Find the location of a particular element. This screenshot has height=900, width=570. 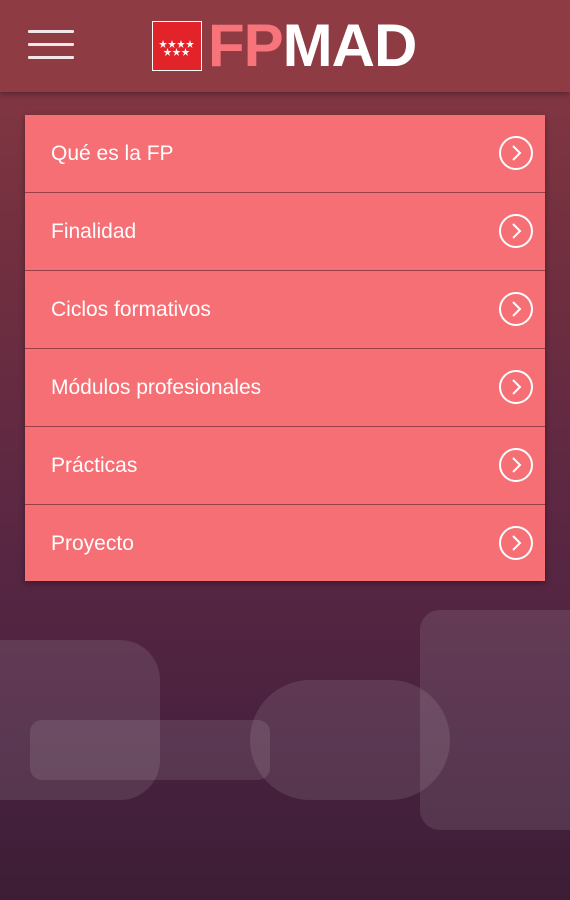

menu-item-label: Proyecto is located at coordinates (92, 543).